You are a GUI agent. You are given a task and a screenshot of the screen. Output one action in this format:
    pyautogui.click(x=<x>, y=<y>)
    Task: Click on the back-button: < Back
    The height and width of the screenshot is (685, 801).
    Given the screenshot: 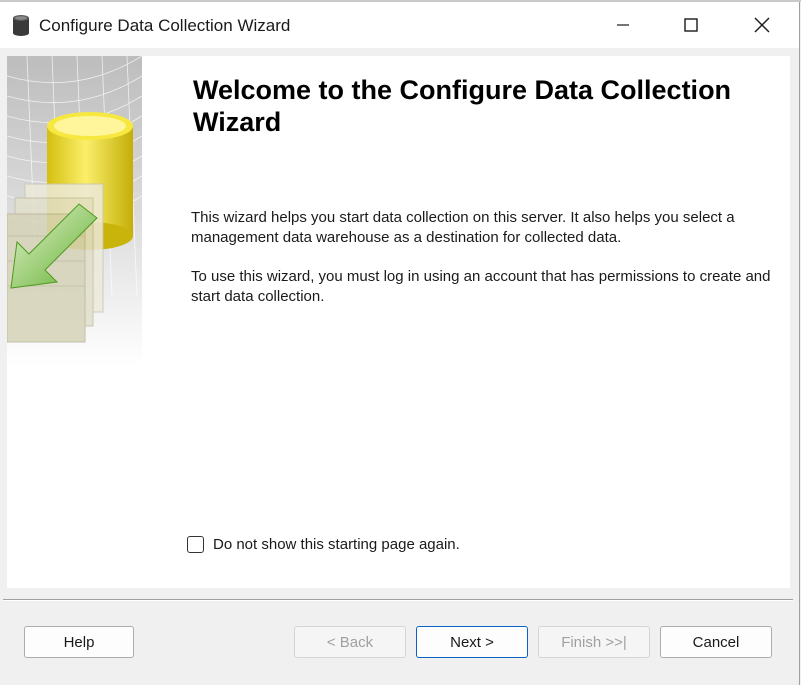 What is the action you would take?
    pyautogui.click(x=350, y=642)
    